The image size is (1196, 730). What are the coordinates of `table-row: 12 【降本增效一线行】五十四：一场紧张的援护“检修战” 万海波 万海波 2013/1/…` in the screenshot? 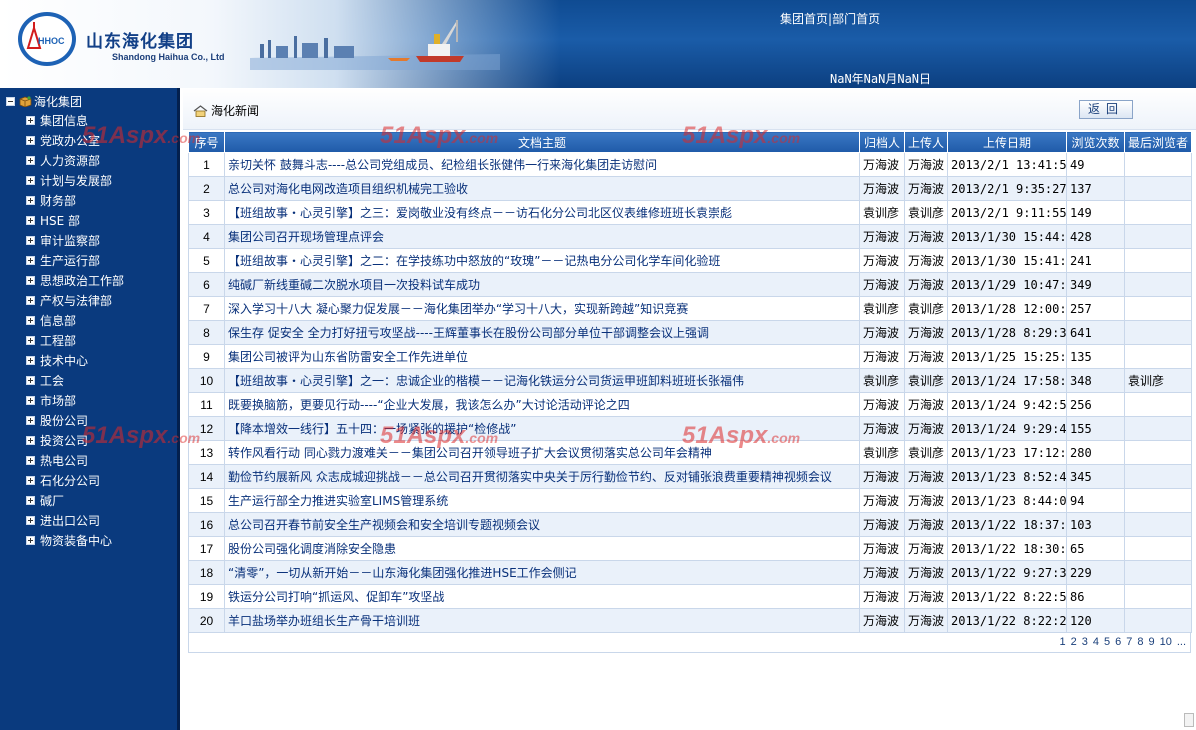 It's located at (690, 428).